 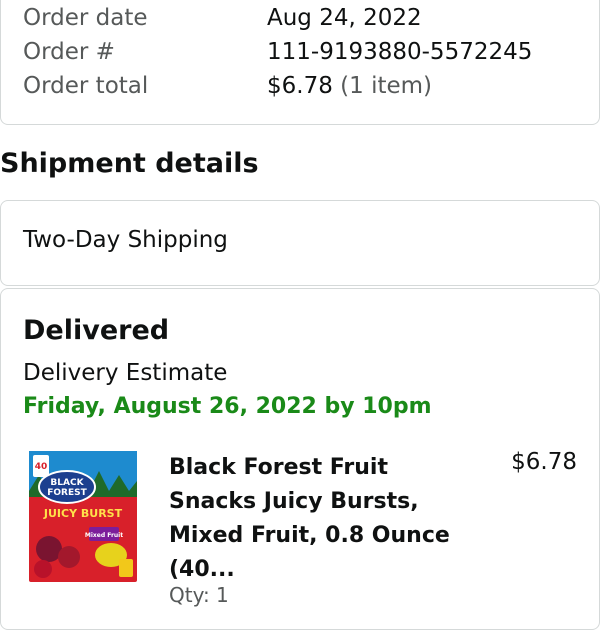 What do you see at coordinates (300, 243) in the screenshot?
I see `shipping-method-card: Two-Day Shipping` at bounding box center [300, 243].